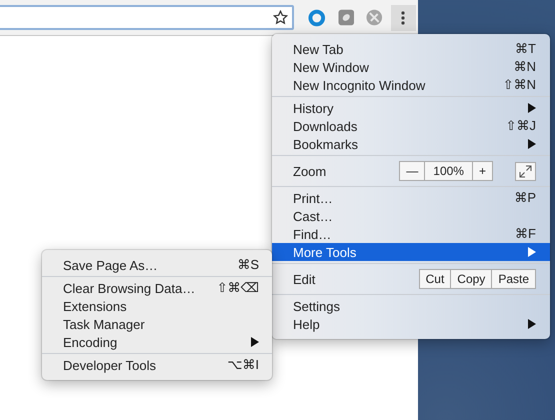 The width and height of the screenshot is (555, 420). Describe the element at coordinates (411, 306) in the screenshot. I see `menu-item: Settings` at that location.